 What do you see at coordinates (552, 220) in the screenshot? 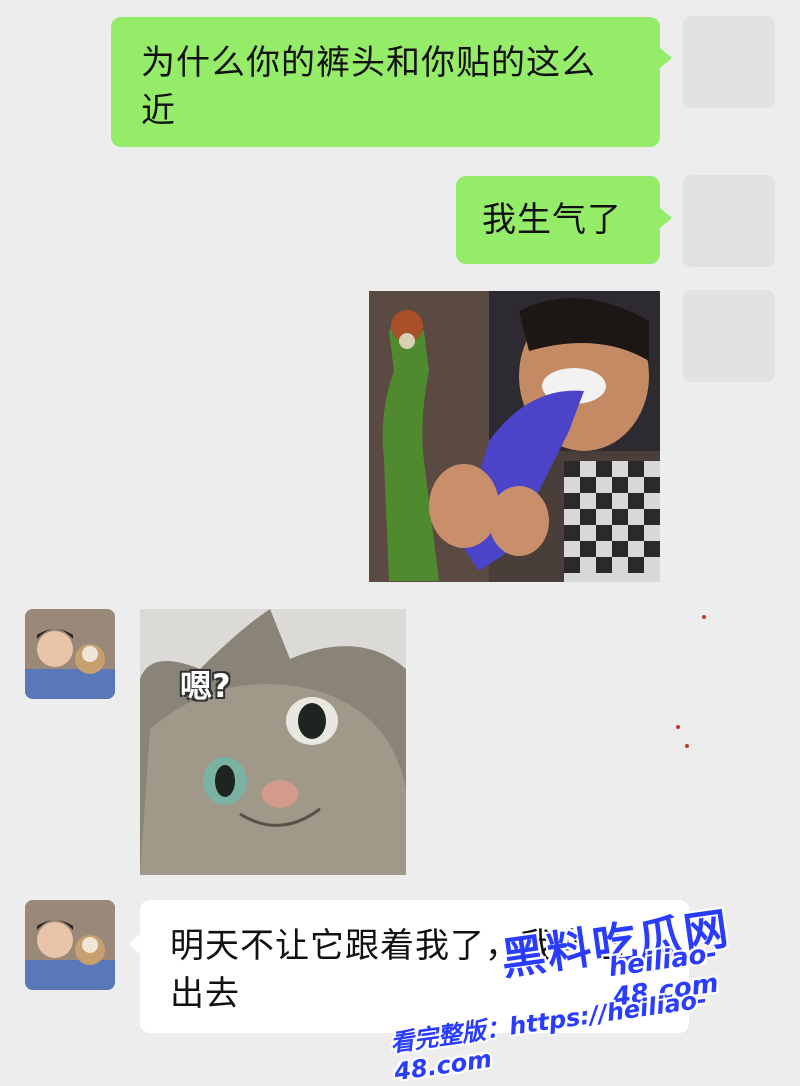
I see `message-text: 我生气了` at bounding box center [552, 220].